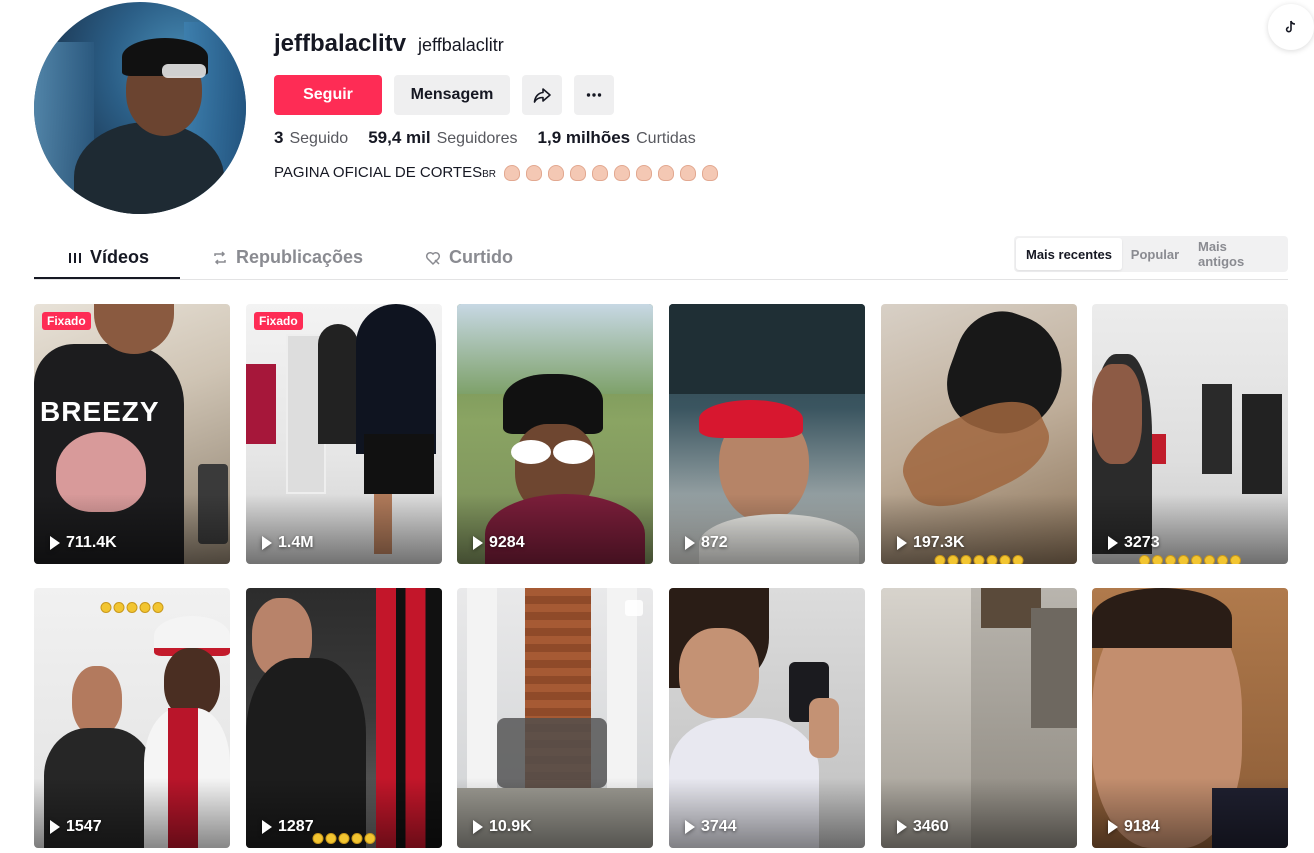  I want to click on followers-label: Seguidores, so click(477, 138).